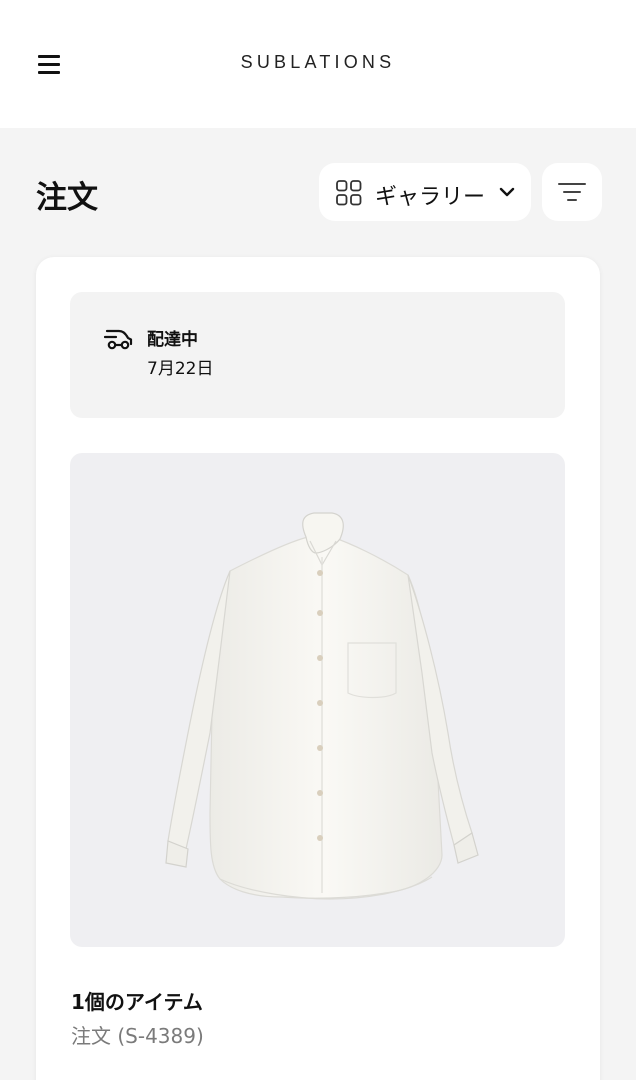 Image resolution: width=636 pixels, height=1080 pixels. I want to click on brand-logo: SUBLATIONS, so click(318, 62).